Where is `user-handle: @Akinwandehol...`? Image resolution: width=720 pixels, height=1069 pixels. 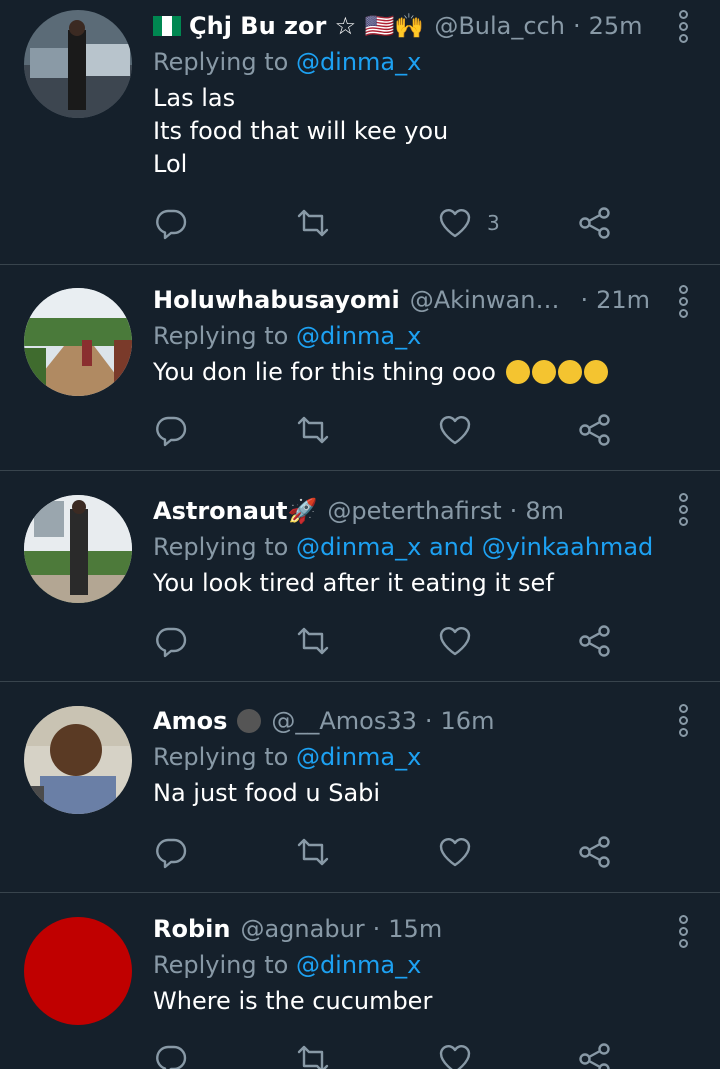
user-handle: @Akinwandehol... is located at coordinates (491, 300).